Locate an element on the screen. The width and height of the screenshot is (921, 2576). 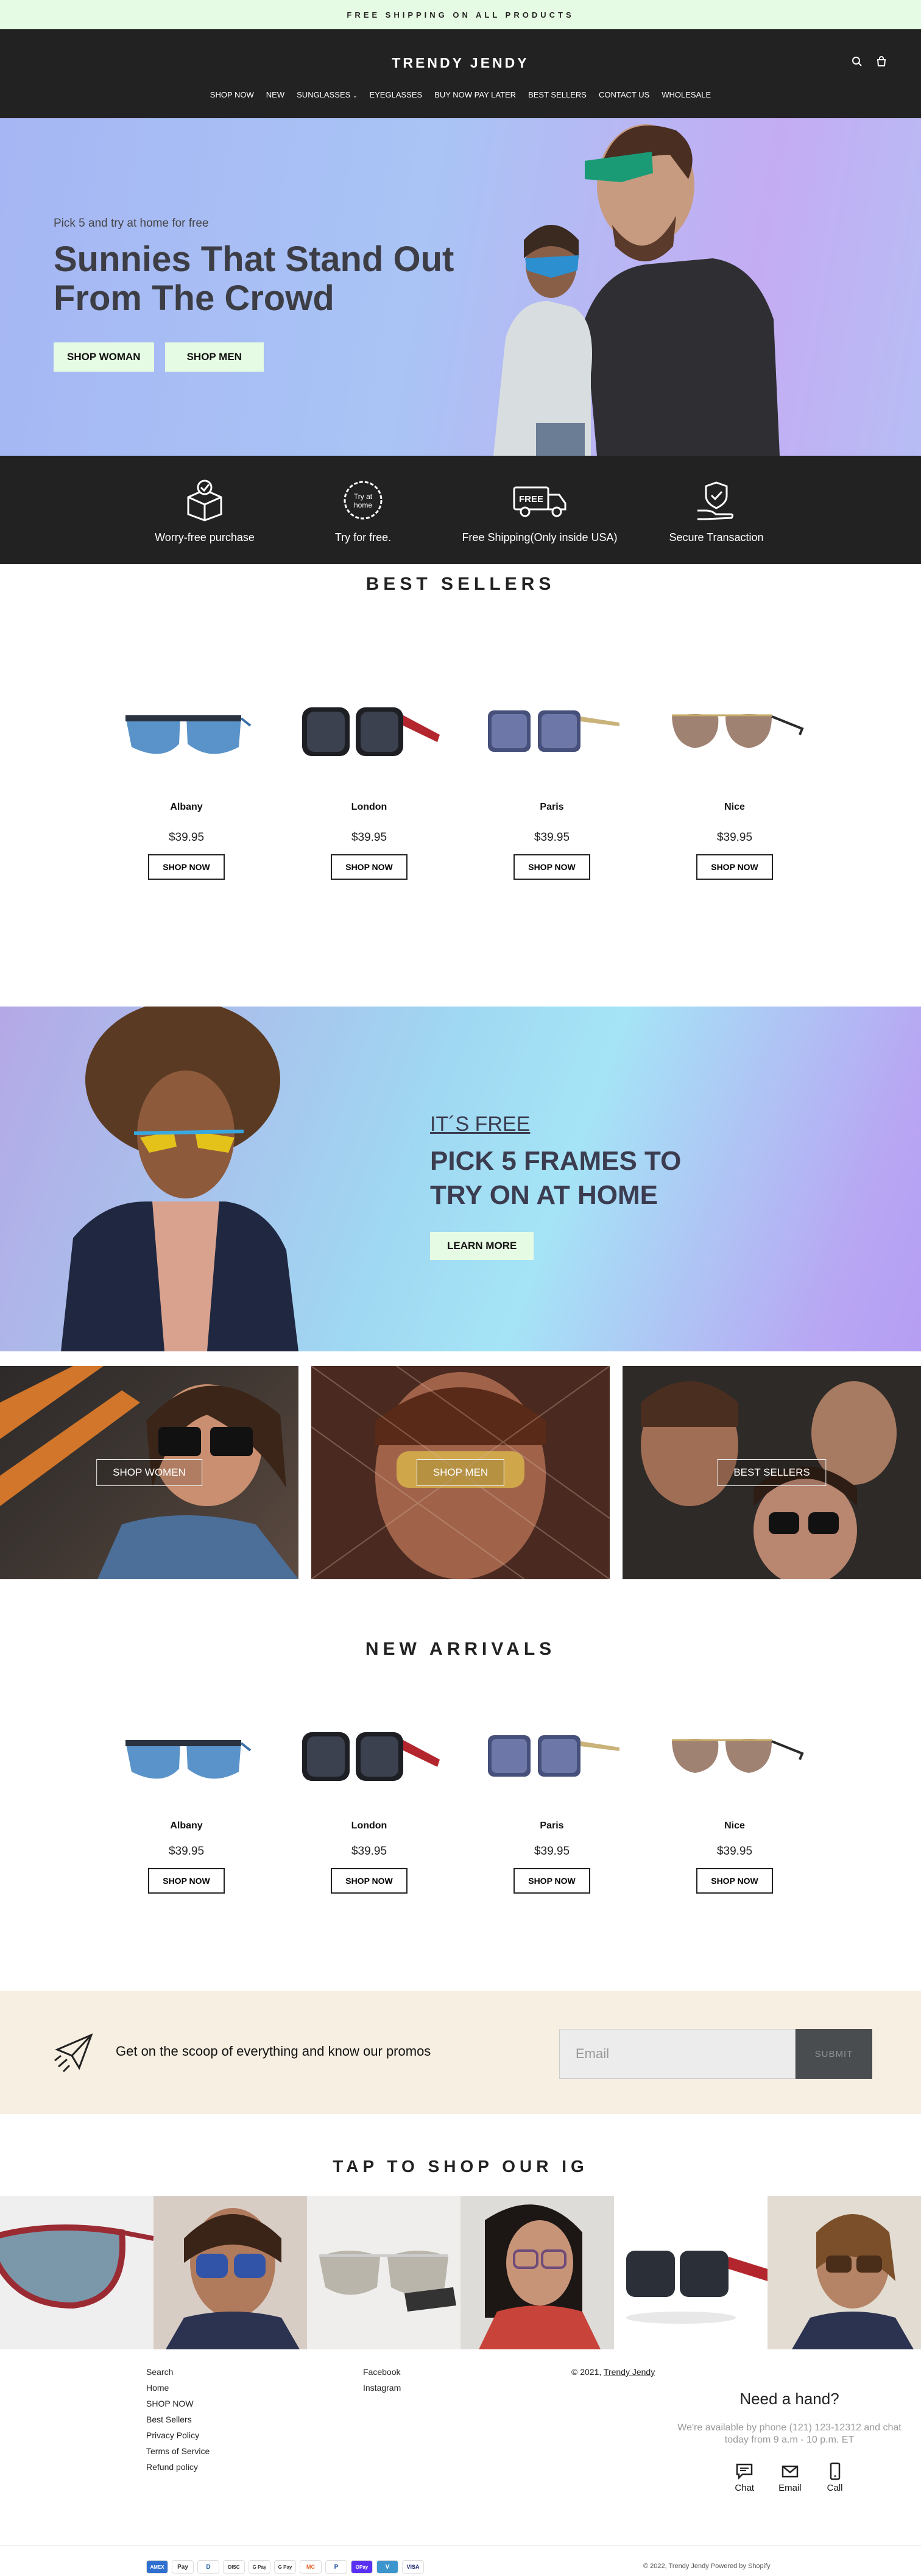
nav-sunglasses: SUNGLASSES ⌄ is located at coordinates (327, 94).